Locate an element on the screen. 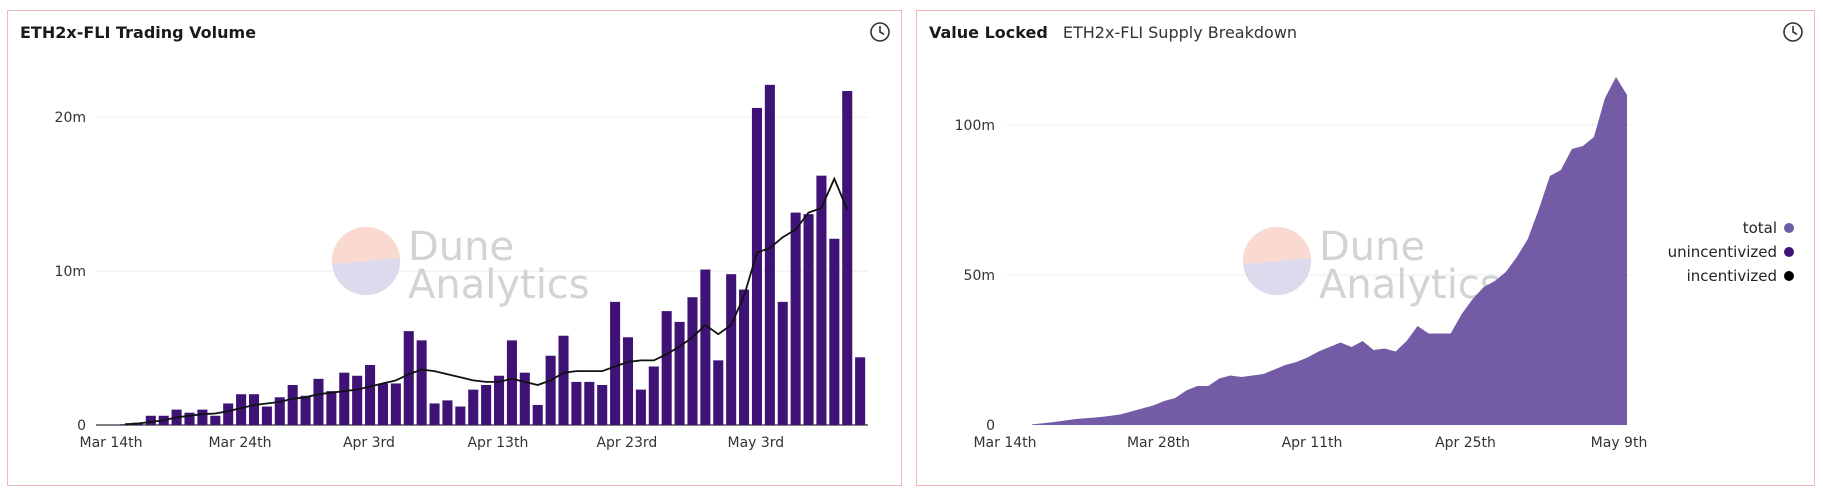 This screenshot has height=494, width=1823. x-tick-label: Mar 24th is located at coordinates (239, 443).